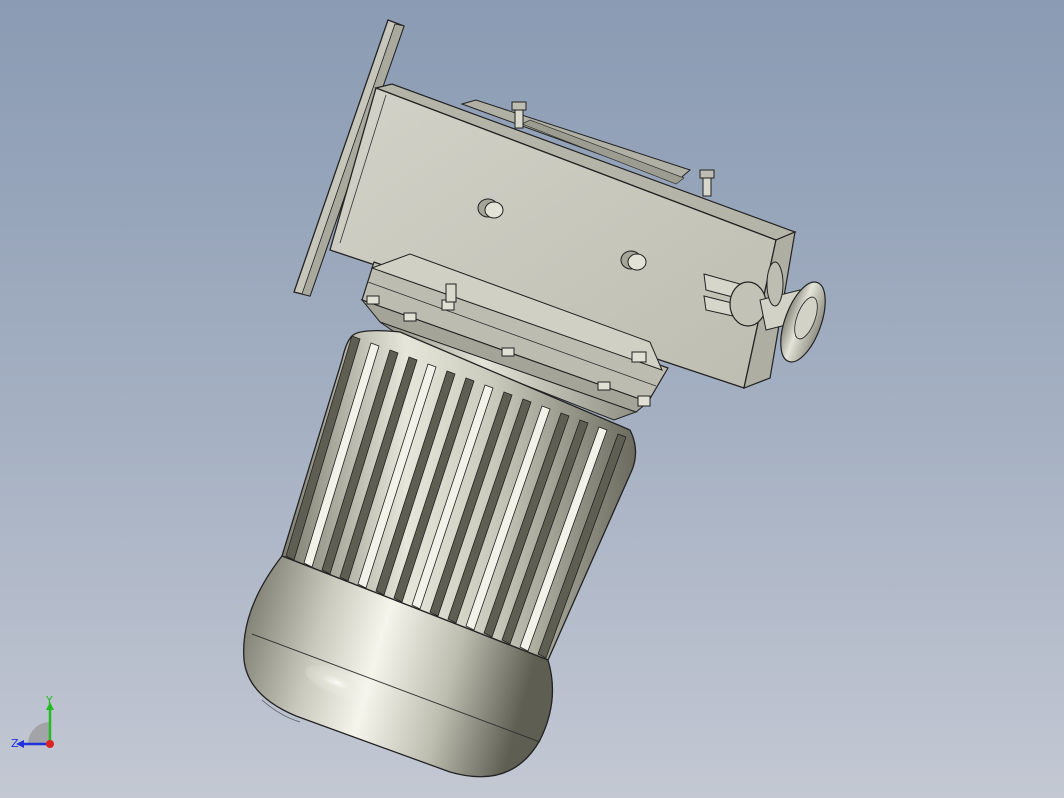 The width and height of the screenshot is (1064, 798). I want to click on top-stud-right, so click(707, 183).